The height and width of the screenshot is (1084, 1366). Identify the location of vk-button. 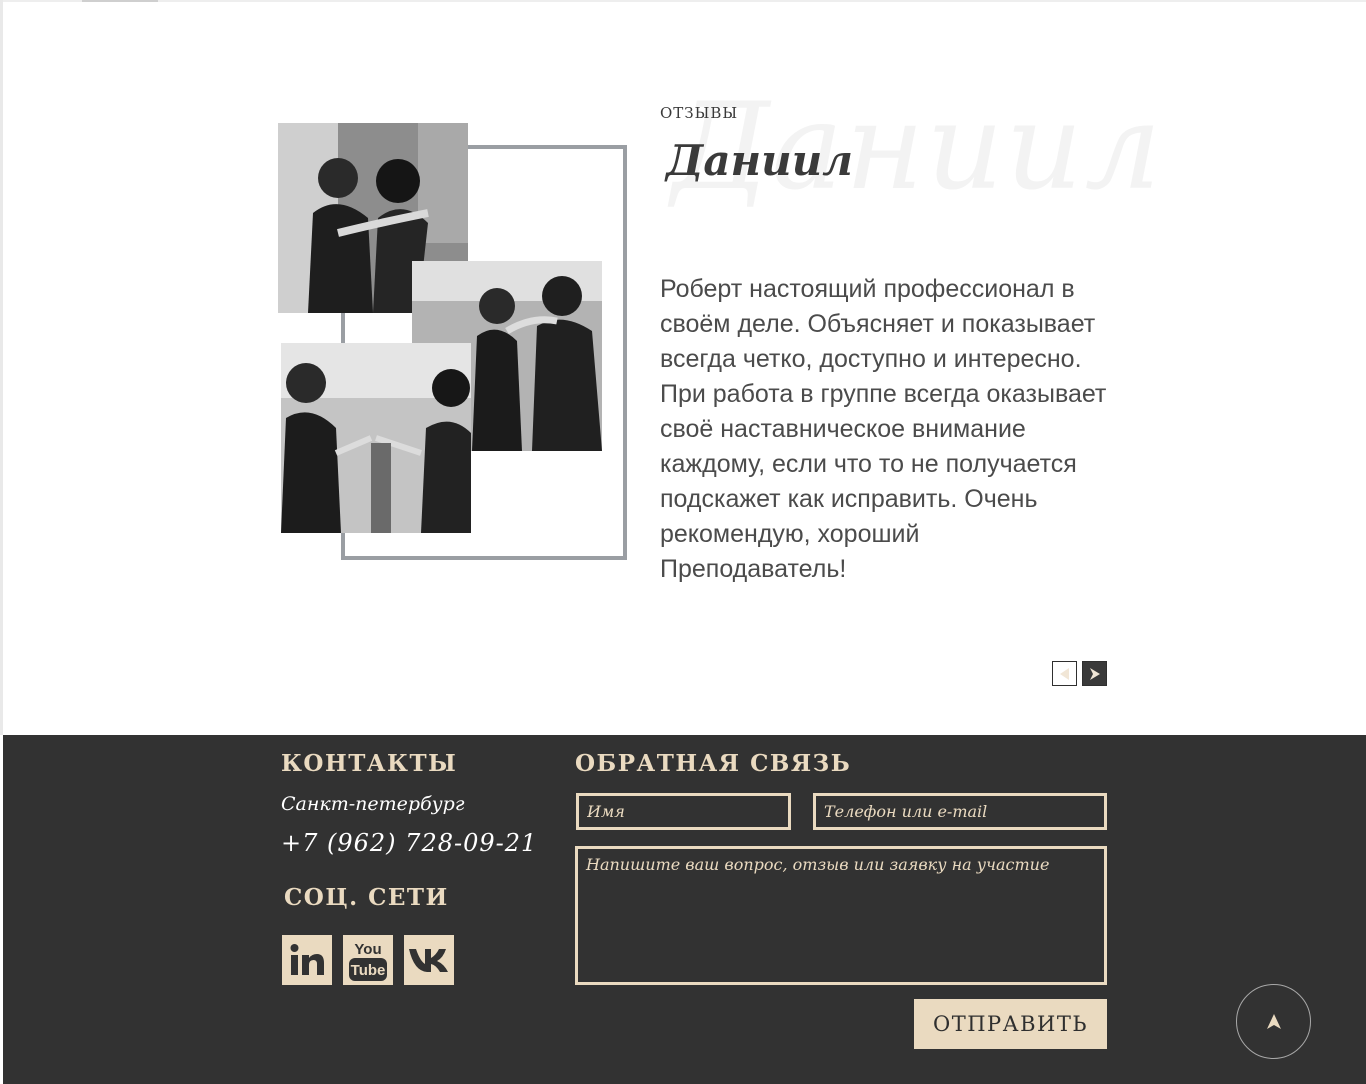
(429, 960).